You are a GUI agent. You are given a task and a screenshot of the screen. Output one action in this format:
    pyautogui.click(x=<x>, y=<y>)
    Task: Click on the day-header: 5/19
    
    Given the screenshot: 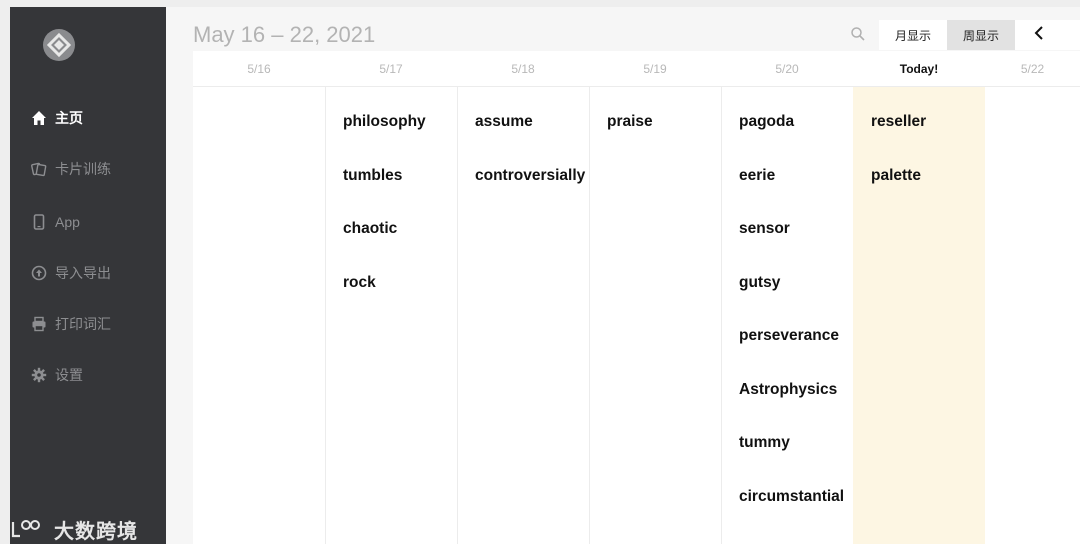 What is the action you would take?
    pyautogui.click(x=655, y=69)
    